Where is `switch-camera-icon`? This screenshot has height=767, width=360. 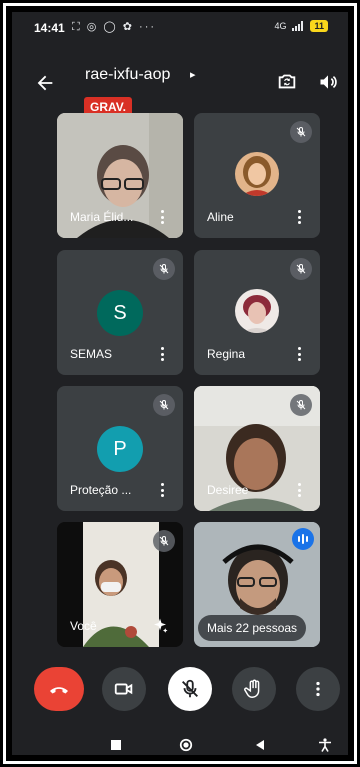
switch-camera-icon is located at coordinates (287, 81).